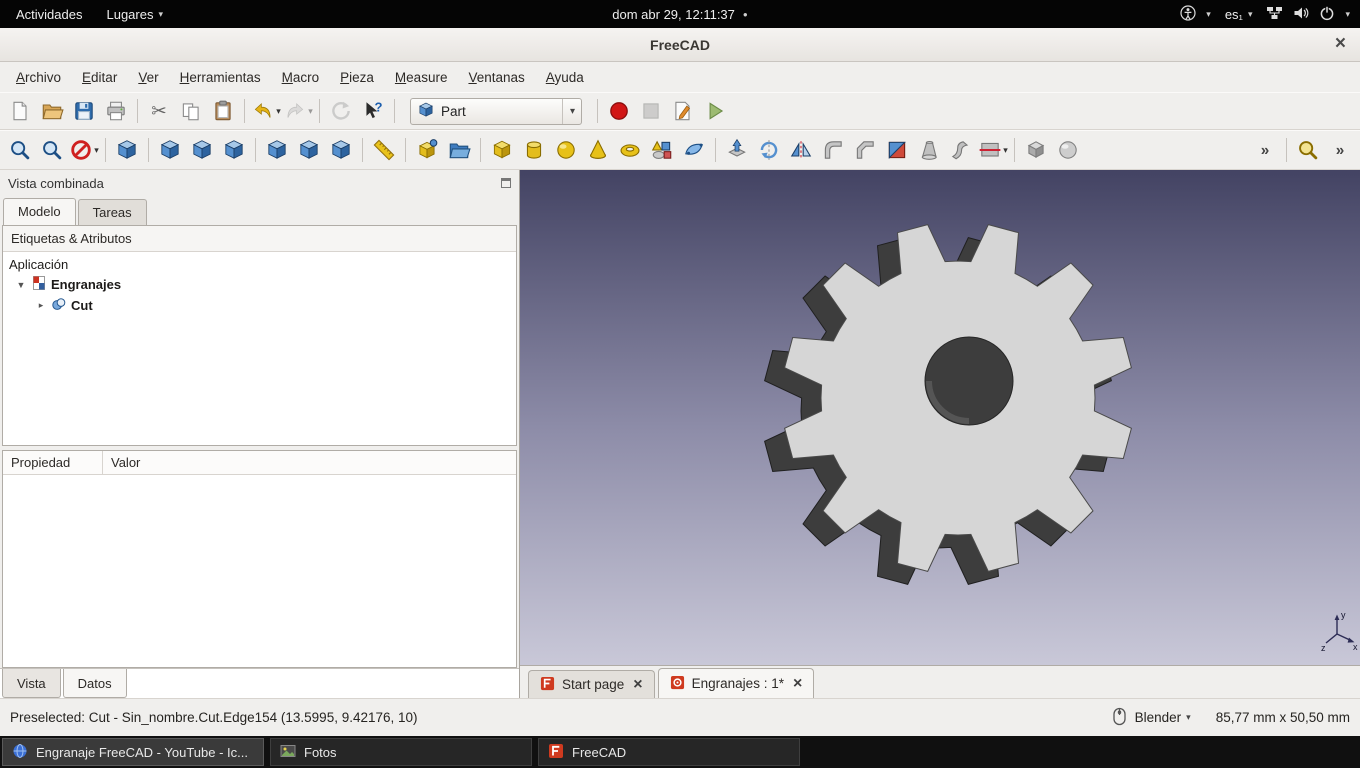 This screenshot has width=1360, height=768. I want to click on macro-stop-button, so click(651, 111).